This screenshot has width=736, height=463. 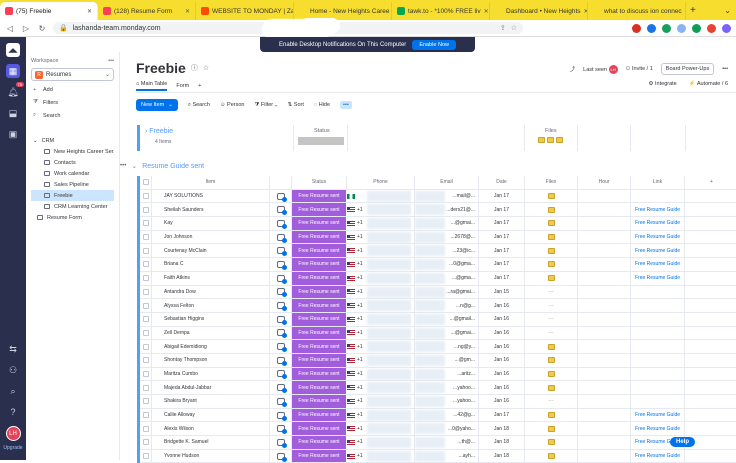 I want to click on chevron-down-icon: ⌄, so click(x=134, y=166).